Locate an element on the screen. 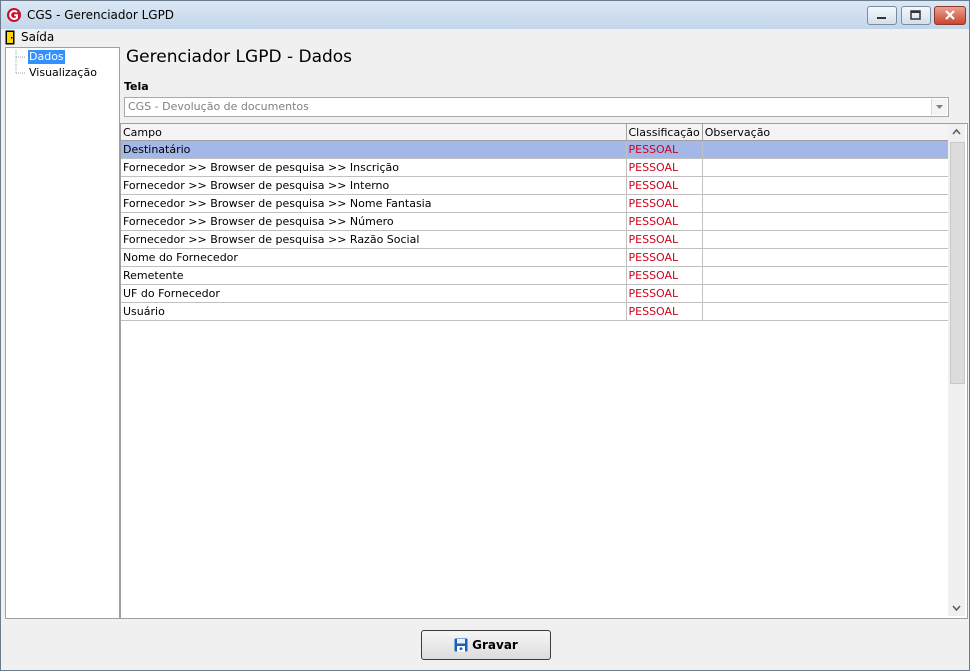  navigation-tree: Dados Visualização is located at coordinates (62, 333).